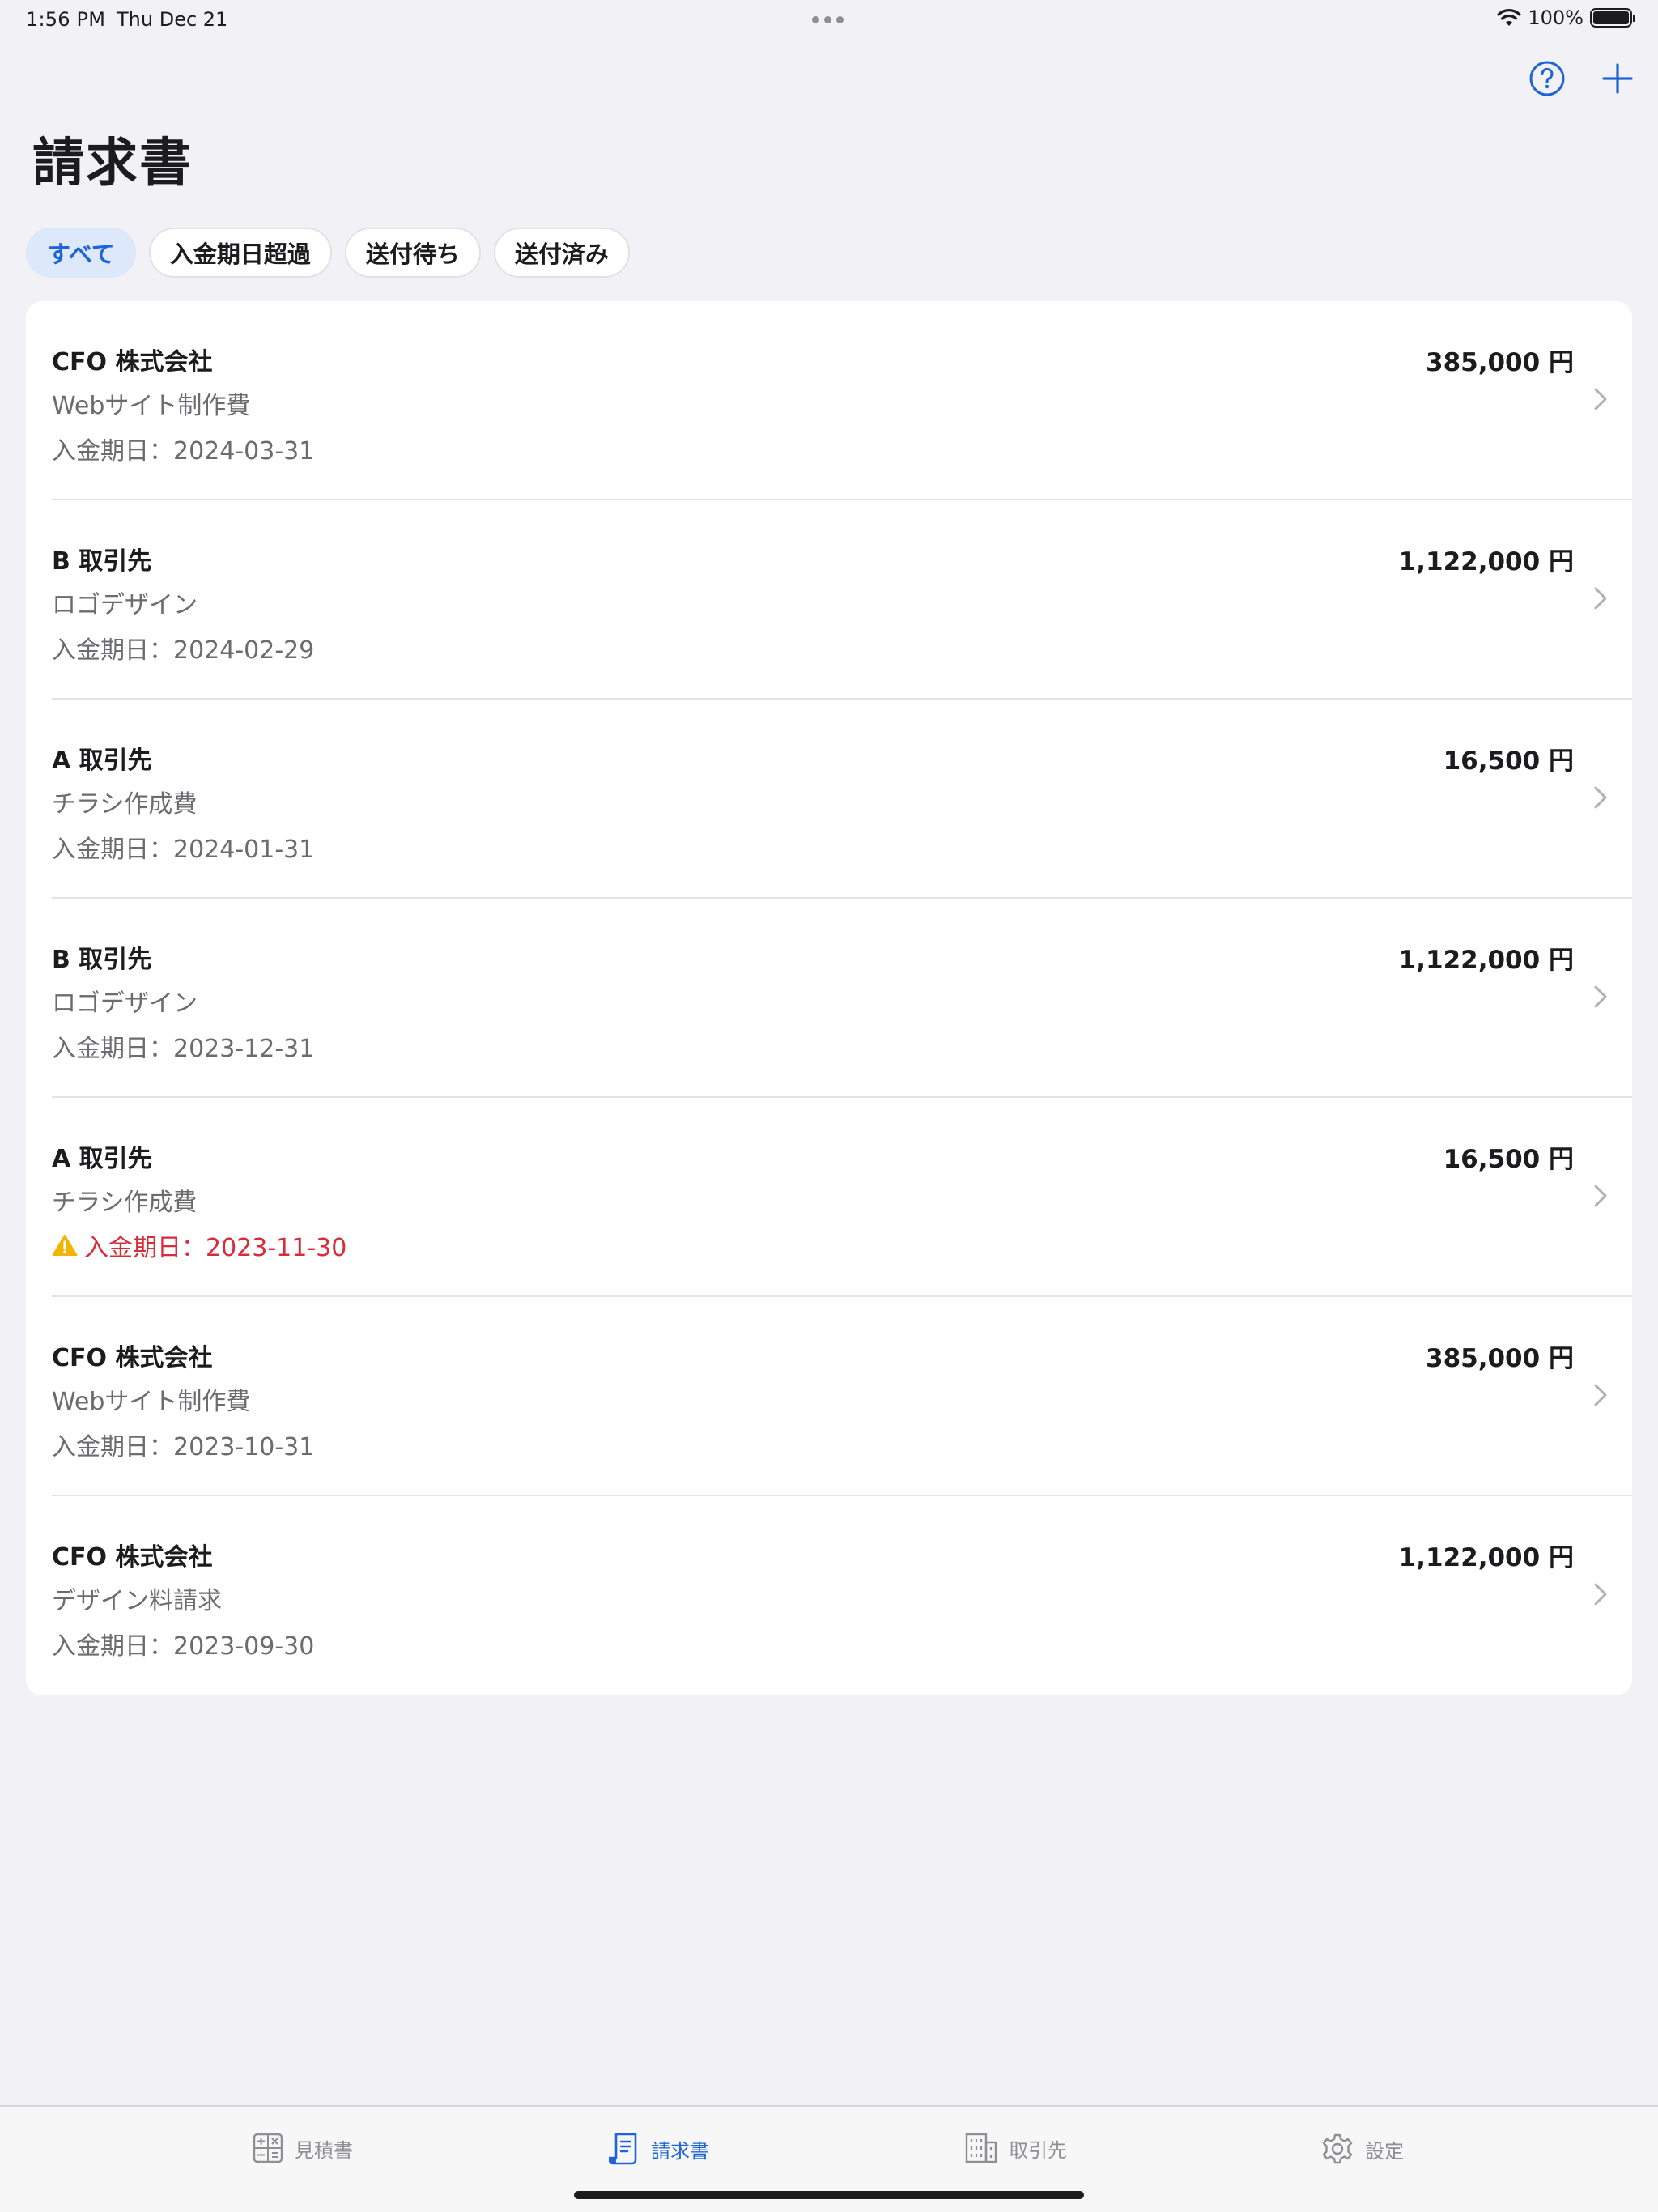 Image resolution: width=1658 pixels, height=2212 pixels. I want to click on tab-estimates: 見積書, so click(303, 2148).